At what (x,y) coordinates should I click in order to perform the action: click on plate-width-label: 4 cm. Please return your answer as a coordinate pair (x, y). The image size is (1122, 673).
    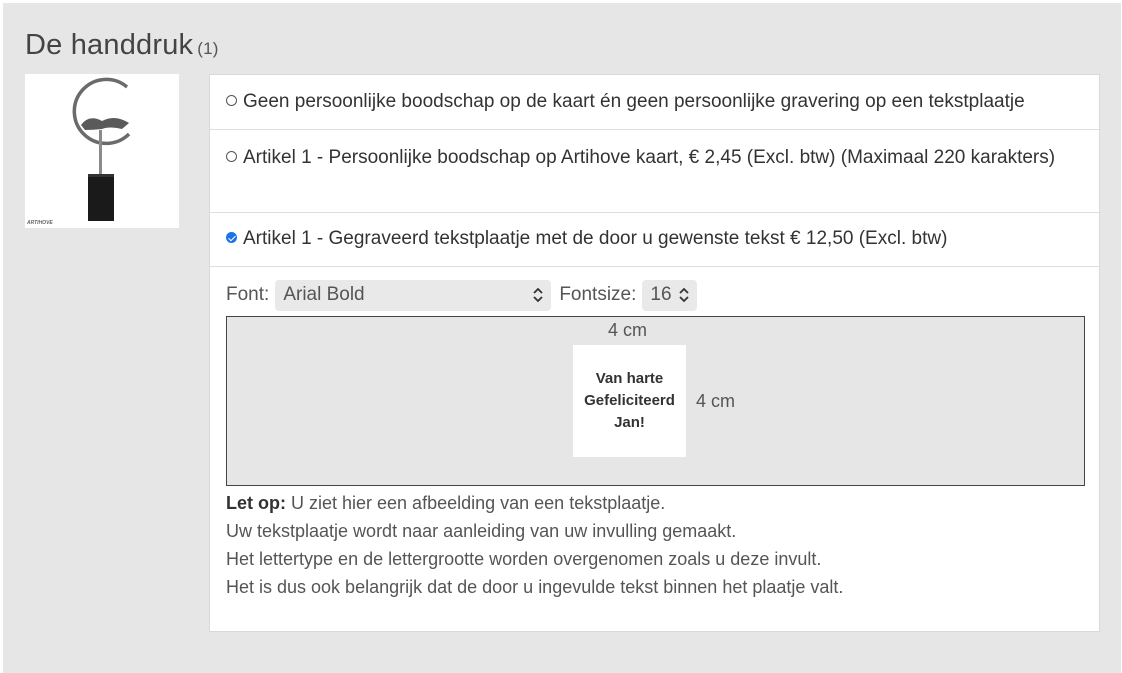
    Looking at the image, I should click on (628, 330).